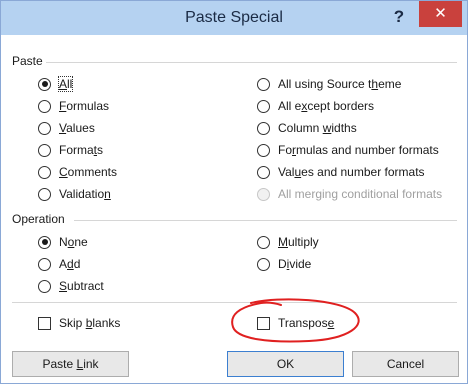 This screenshot has height=385, width=469. Describe the element at coordinates (298, 242) in the screenshot. I see `option-label: Multiply` at that location.